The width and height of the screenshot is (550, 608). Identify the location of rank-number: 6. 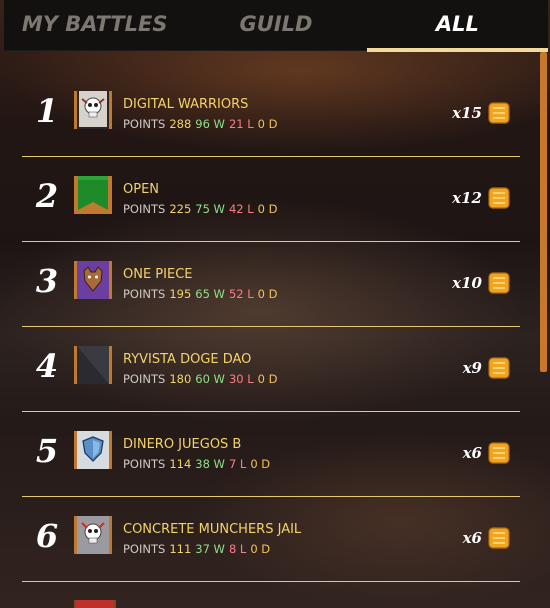
(47, 536).